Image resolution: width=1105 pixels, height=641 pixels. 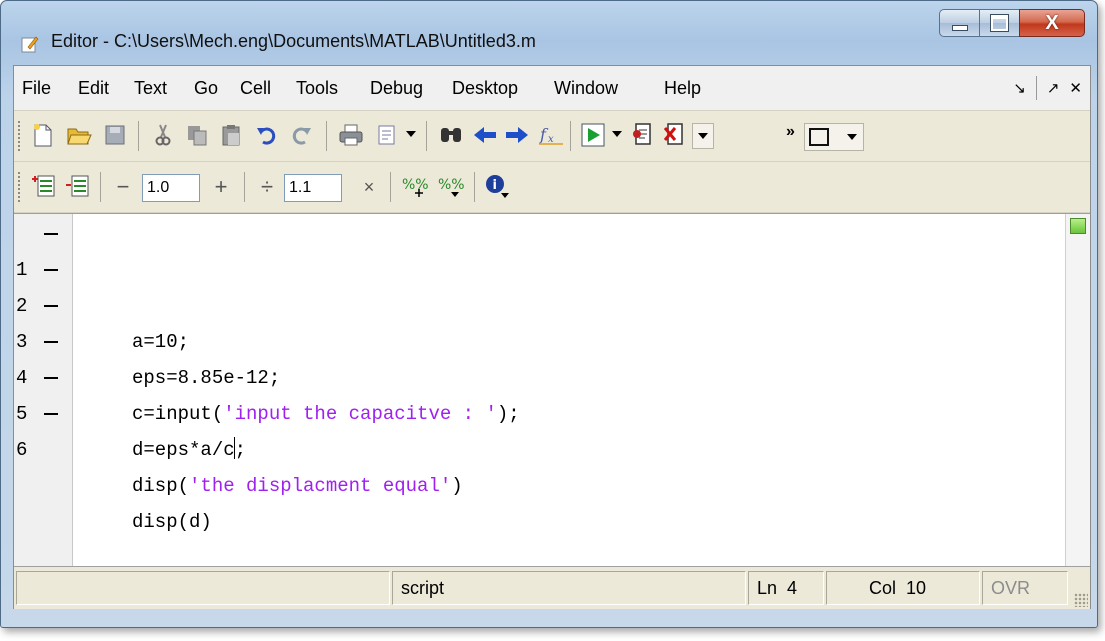 I want to click on set-breakpoint-button, so click(x=643, y=135).